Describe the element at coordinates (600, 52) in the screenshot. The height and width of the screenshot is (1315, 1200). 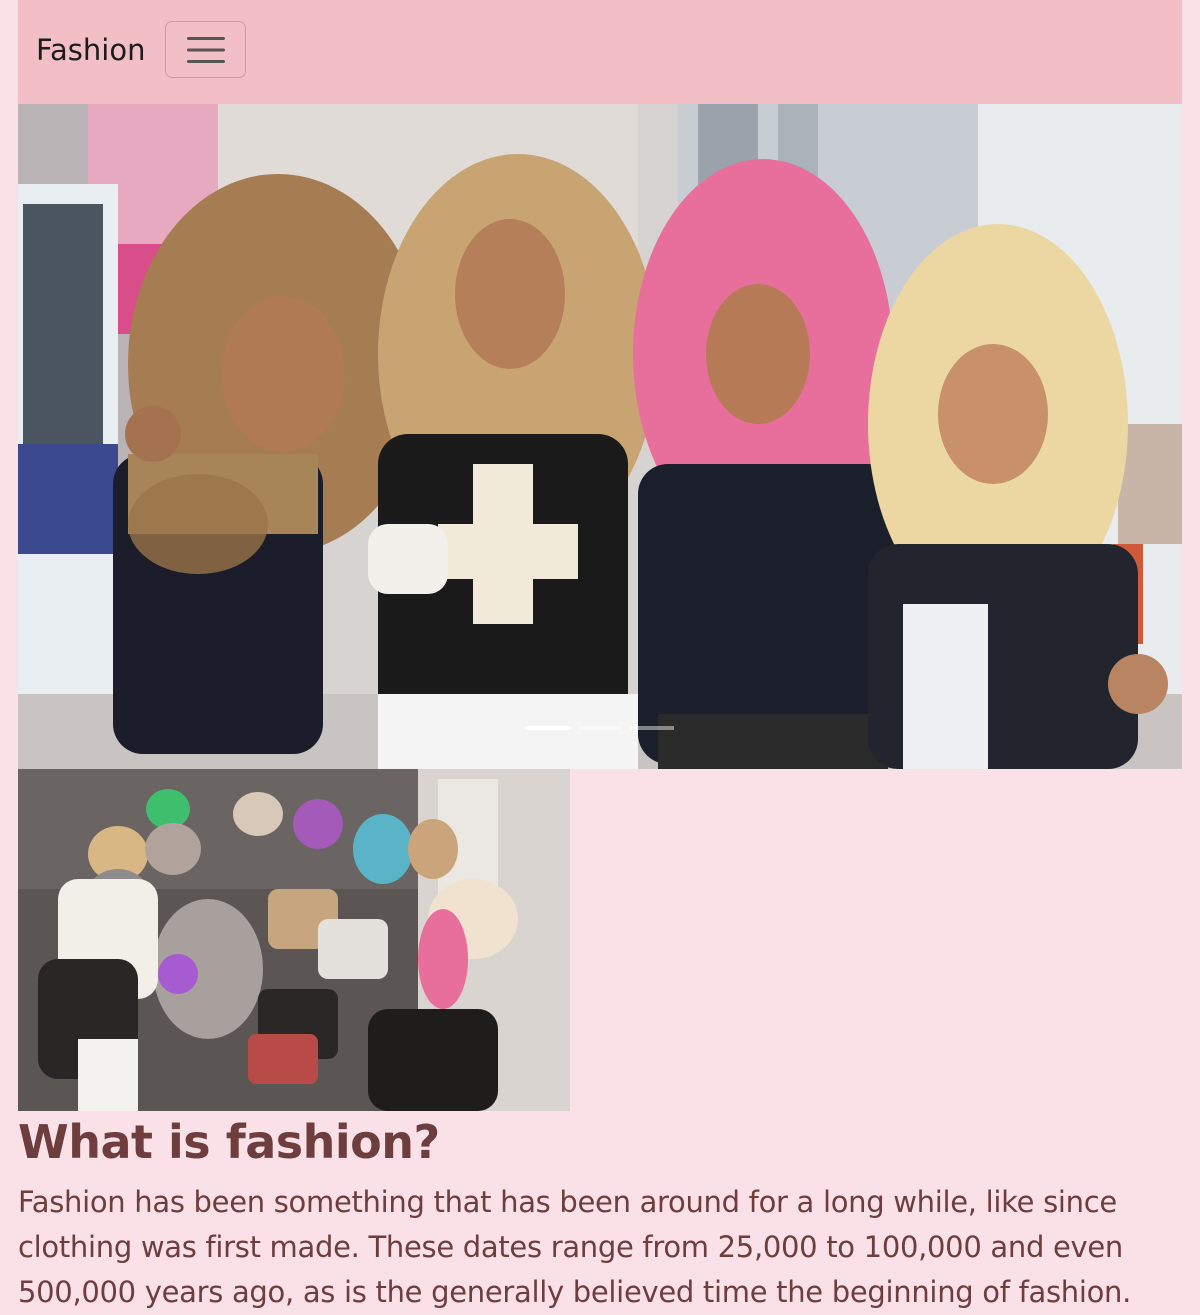
I see `navbar: Fashion` at that location.